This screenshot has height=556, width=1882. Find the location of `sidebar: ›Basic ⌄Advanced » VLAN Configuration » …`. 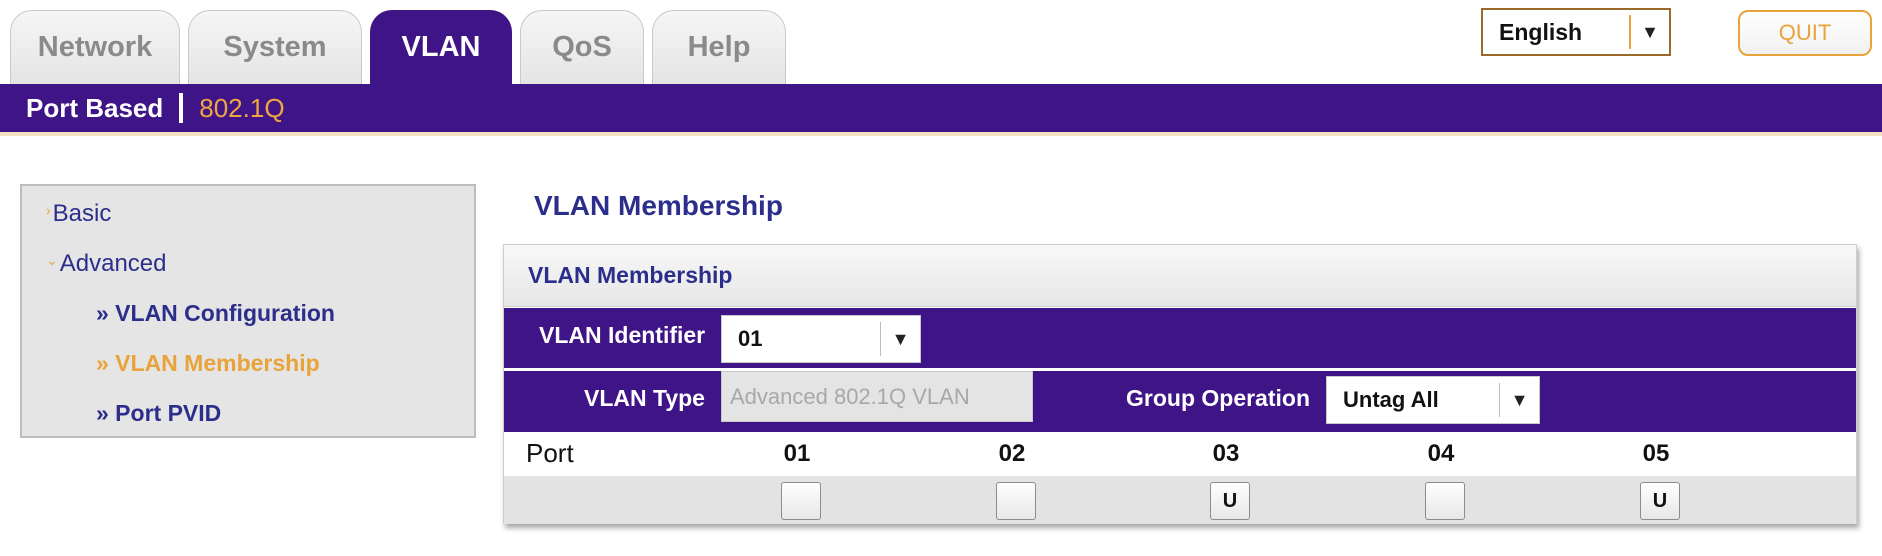

sidebar: ›Basic ⌄Advanced » VLAN Configuration » … is located at coordinates (248, 311).